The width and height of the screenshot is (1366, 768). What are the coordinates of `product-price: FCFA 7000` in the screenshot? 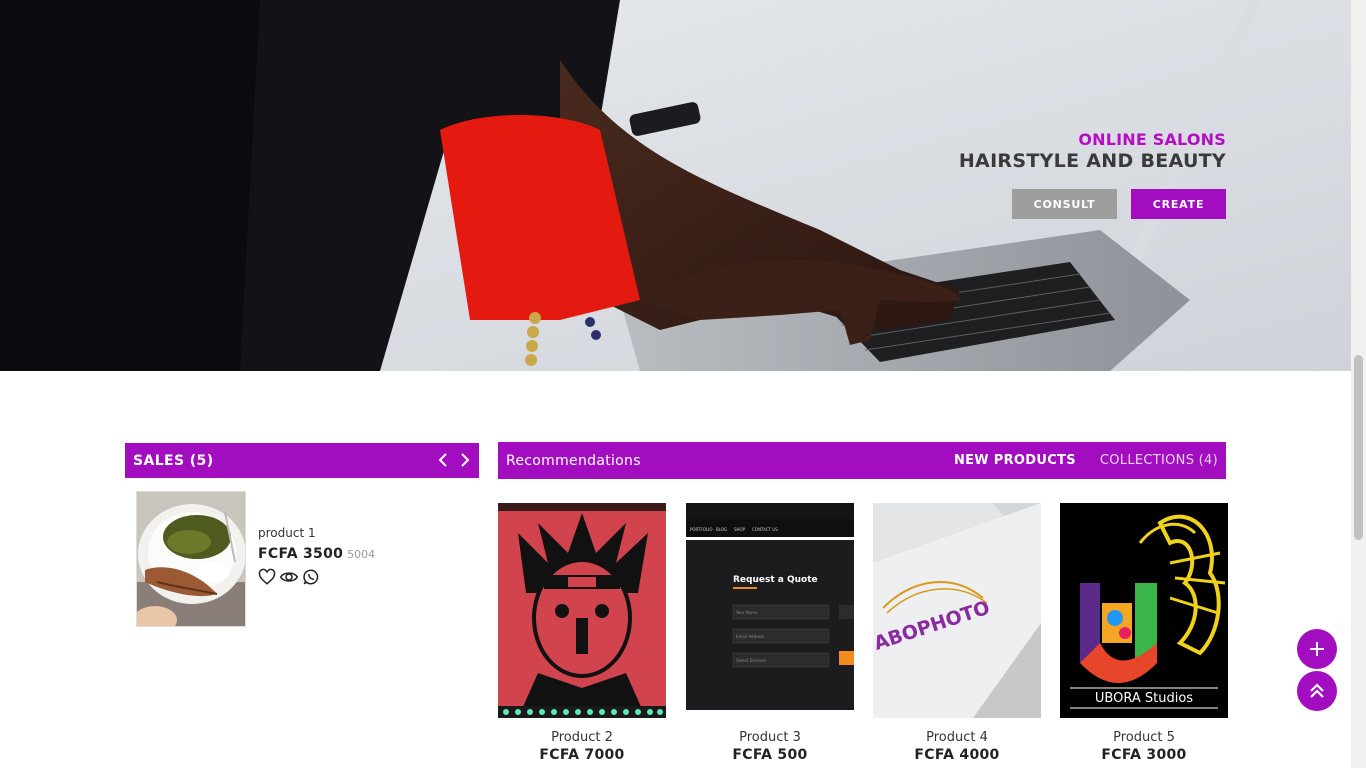 It's located at (582, 755).